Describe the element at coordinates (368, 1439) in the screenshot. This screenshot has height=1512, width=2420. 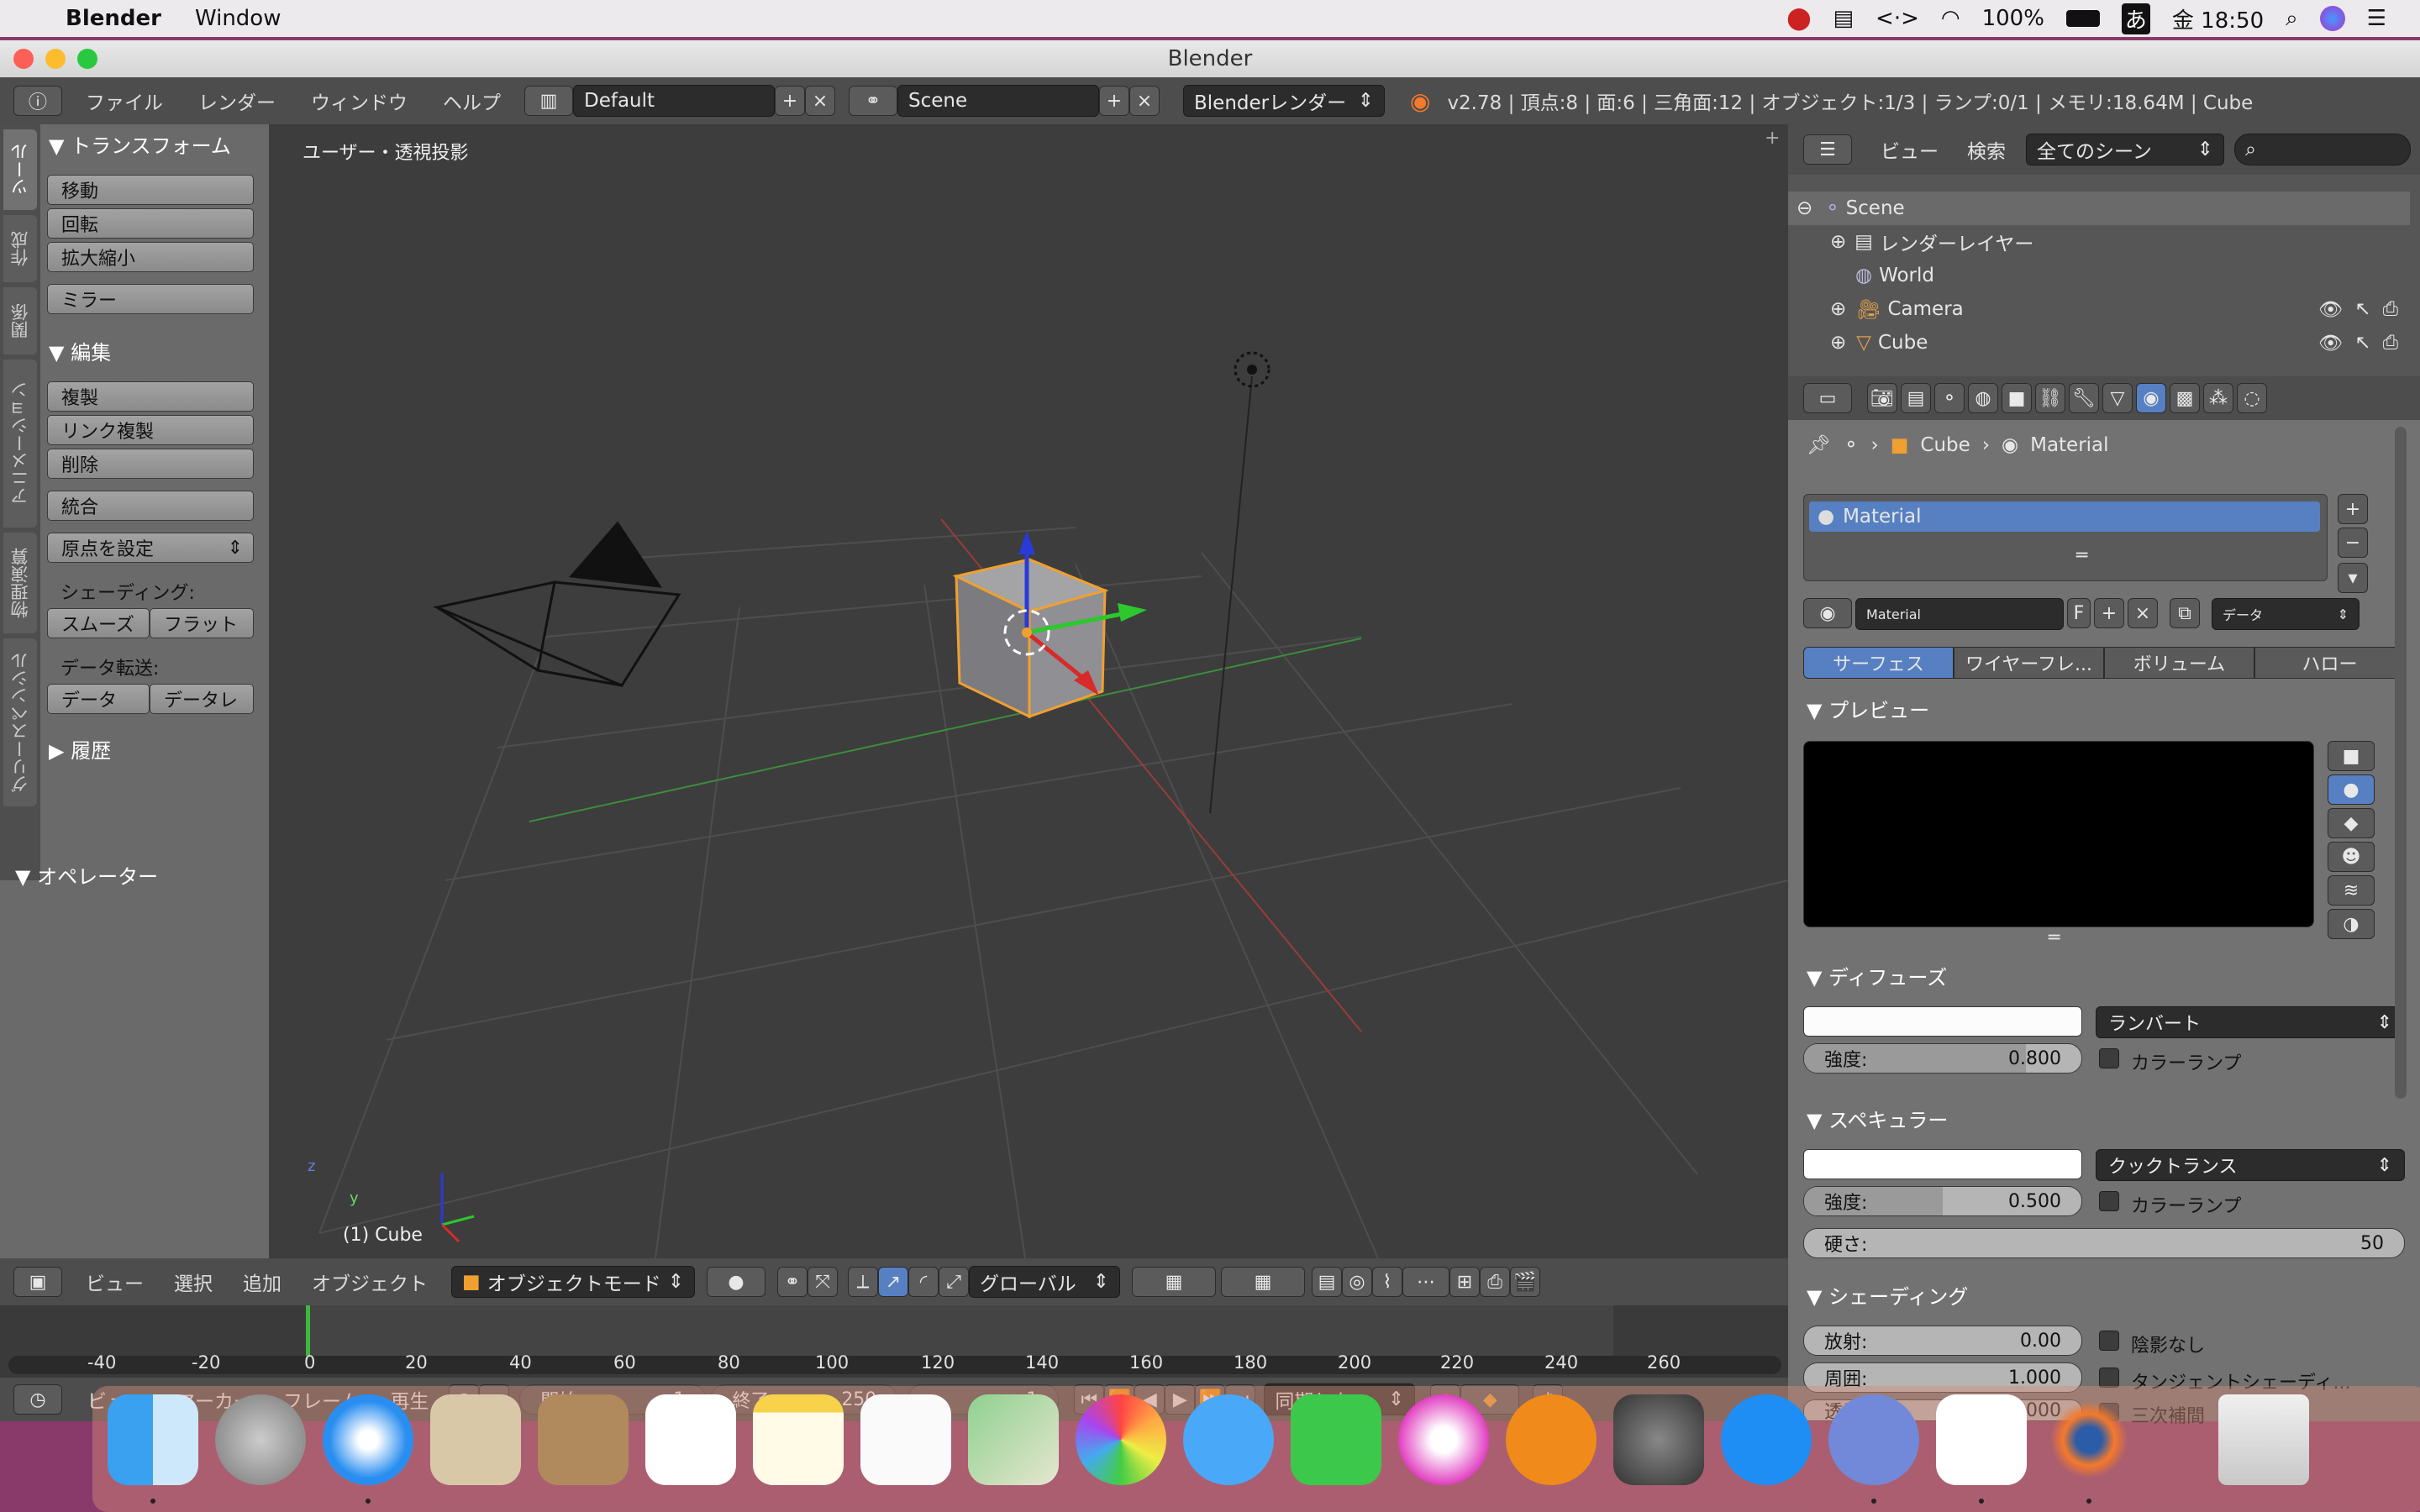
I see `safari-icon` at that location.